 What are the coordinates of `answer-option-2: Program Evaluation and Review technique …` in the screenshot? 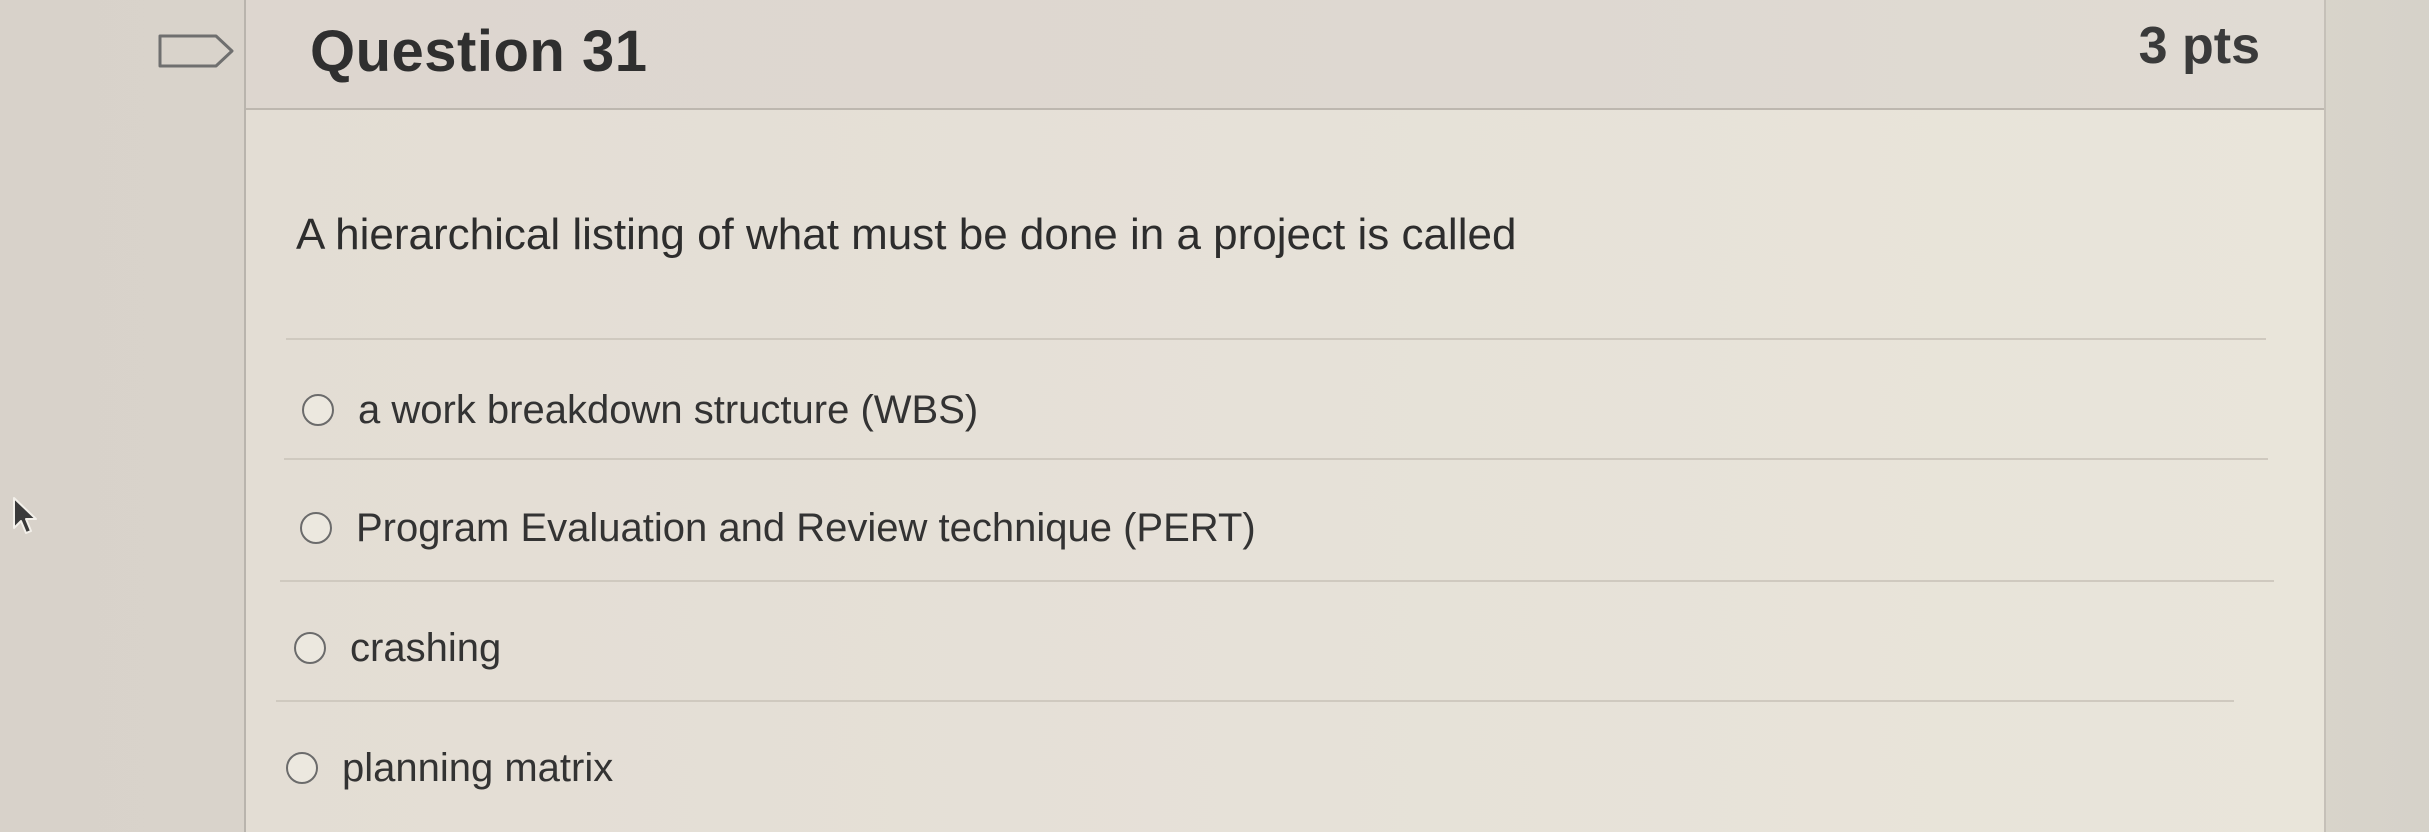 It's located at (778, 528).